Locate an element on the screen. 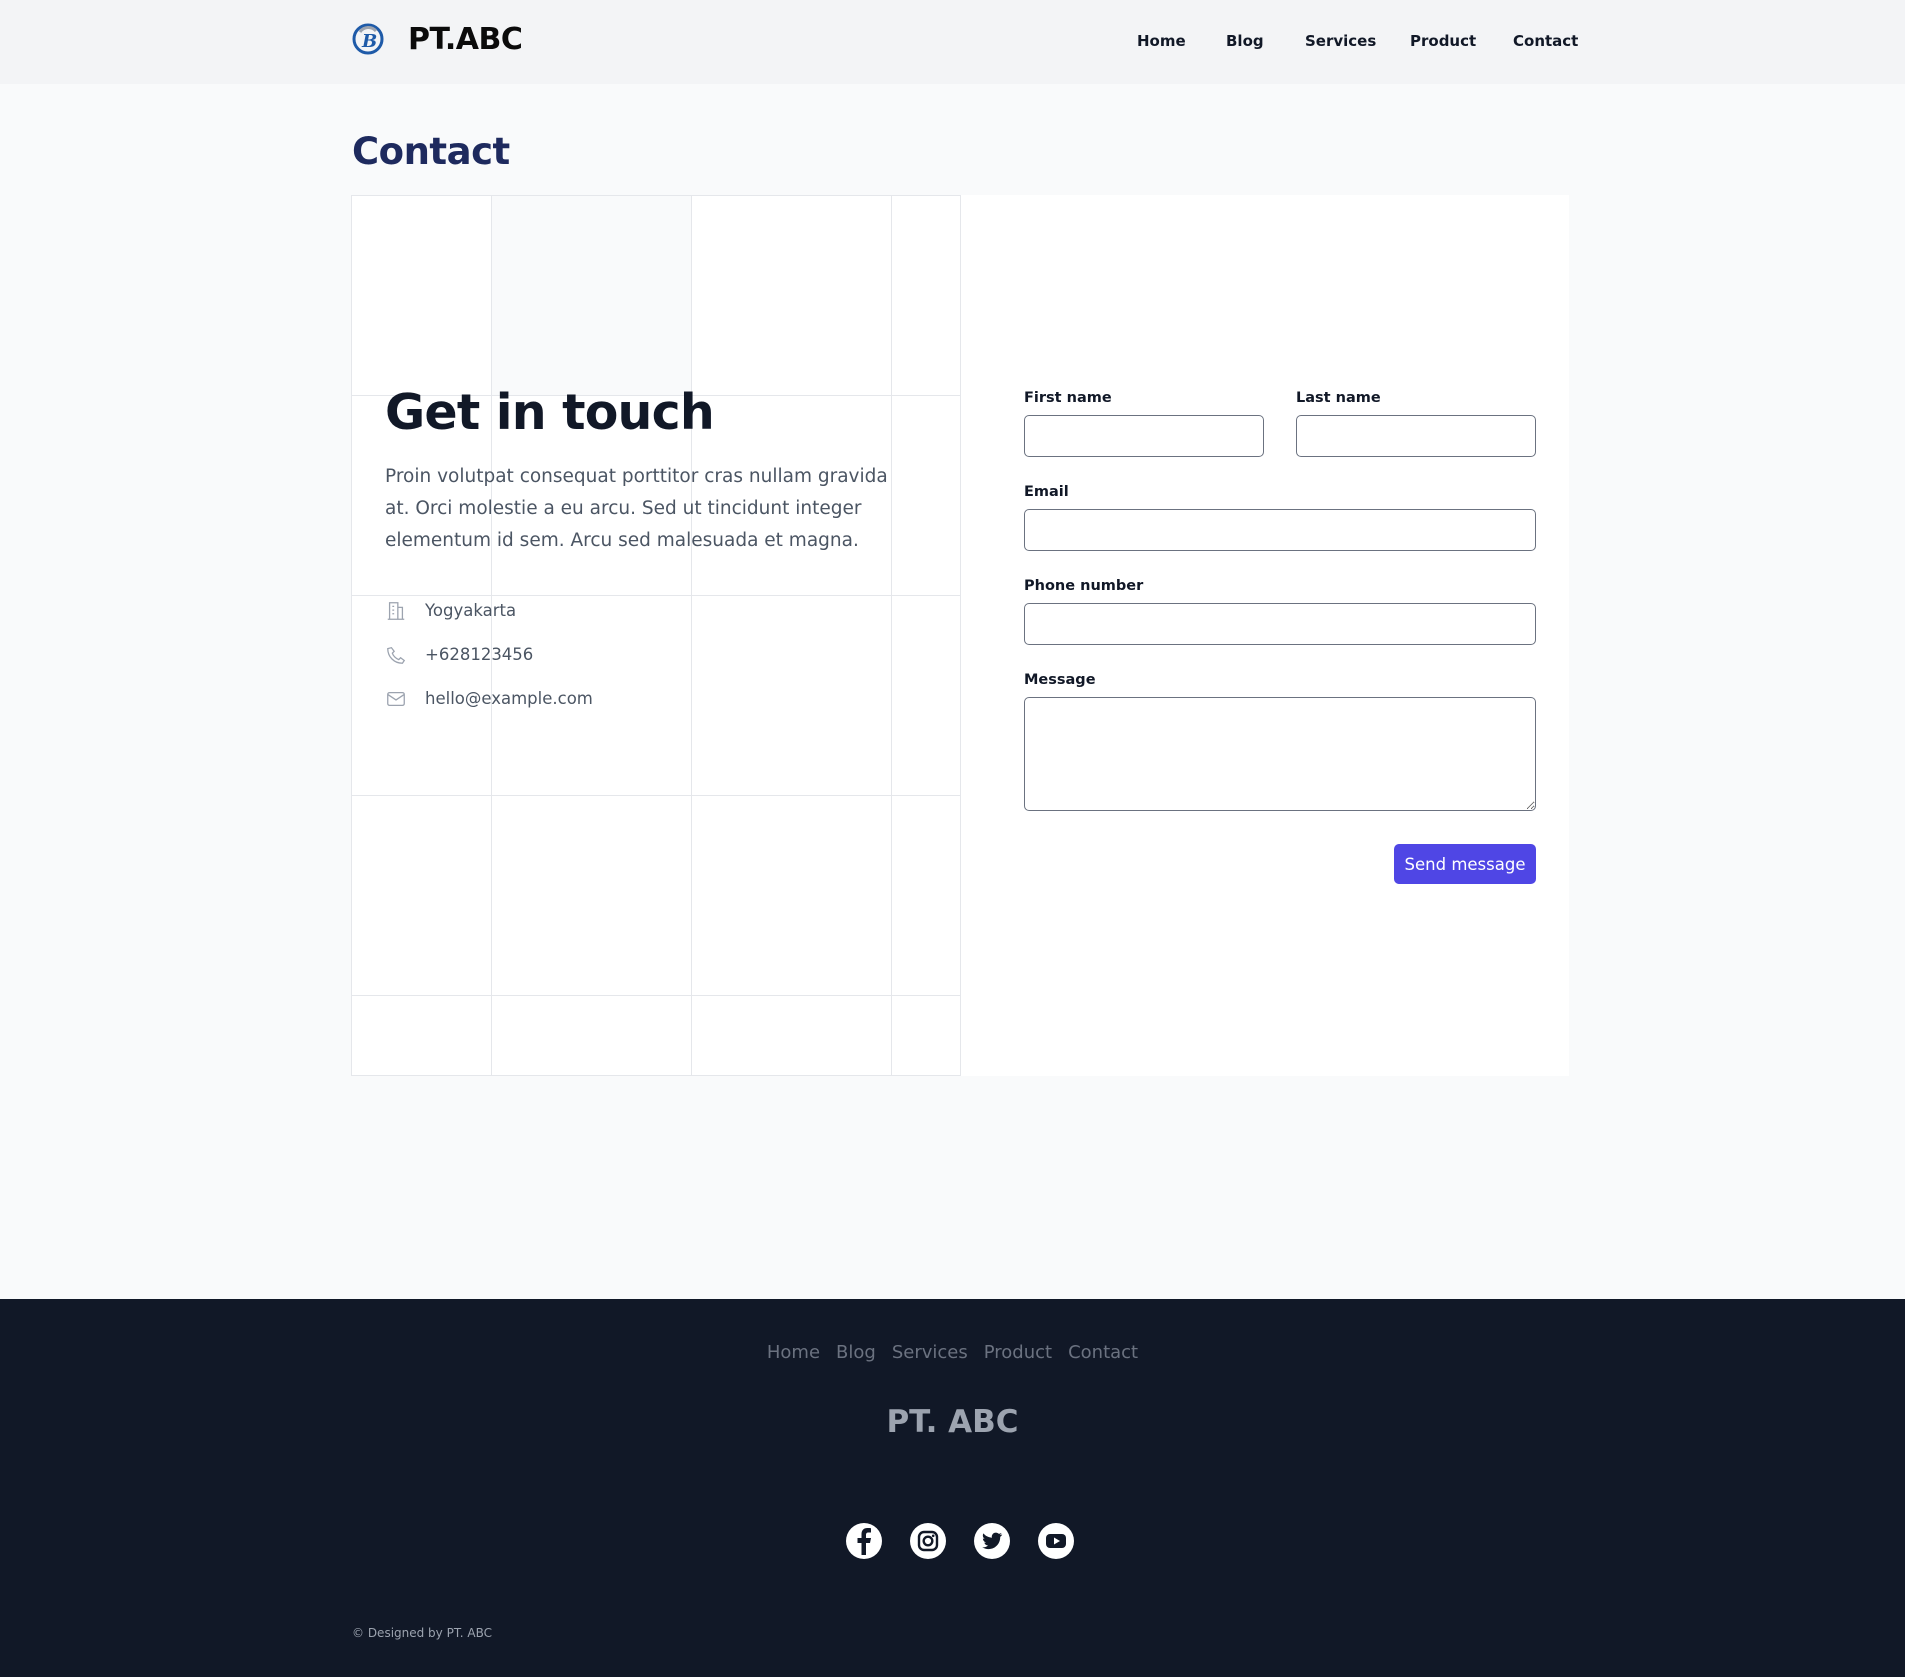 This screenshot has height=1677, width=1905. phone-label: Phone number is located at coordinates (1084, 586).